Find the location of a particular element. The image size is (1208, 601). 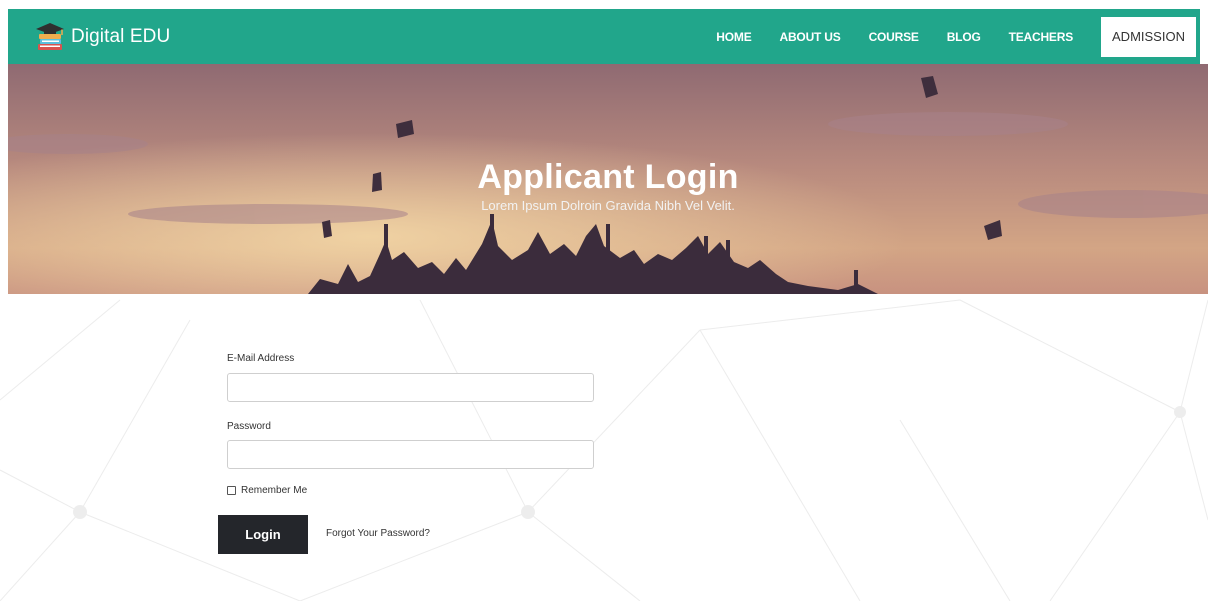

nav-blog: BLOG is located at coordinates (964, 37).